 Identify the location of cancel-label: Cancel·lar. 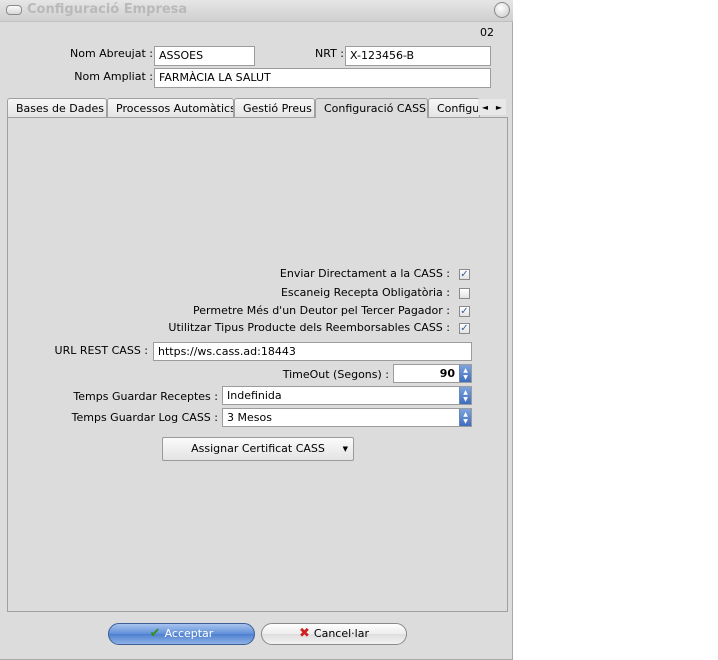
(341, 633).